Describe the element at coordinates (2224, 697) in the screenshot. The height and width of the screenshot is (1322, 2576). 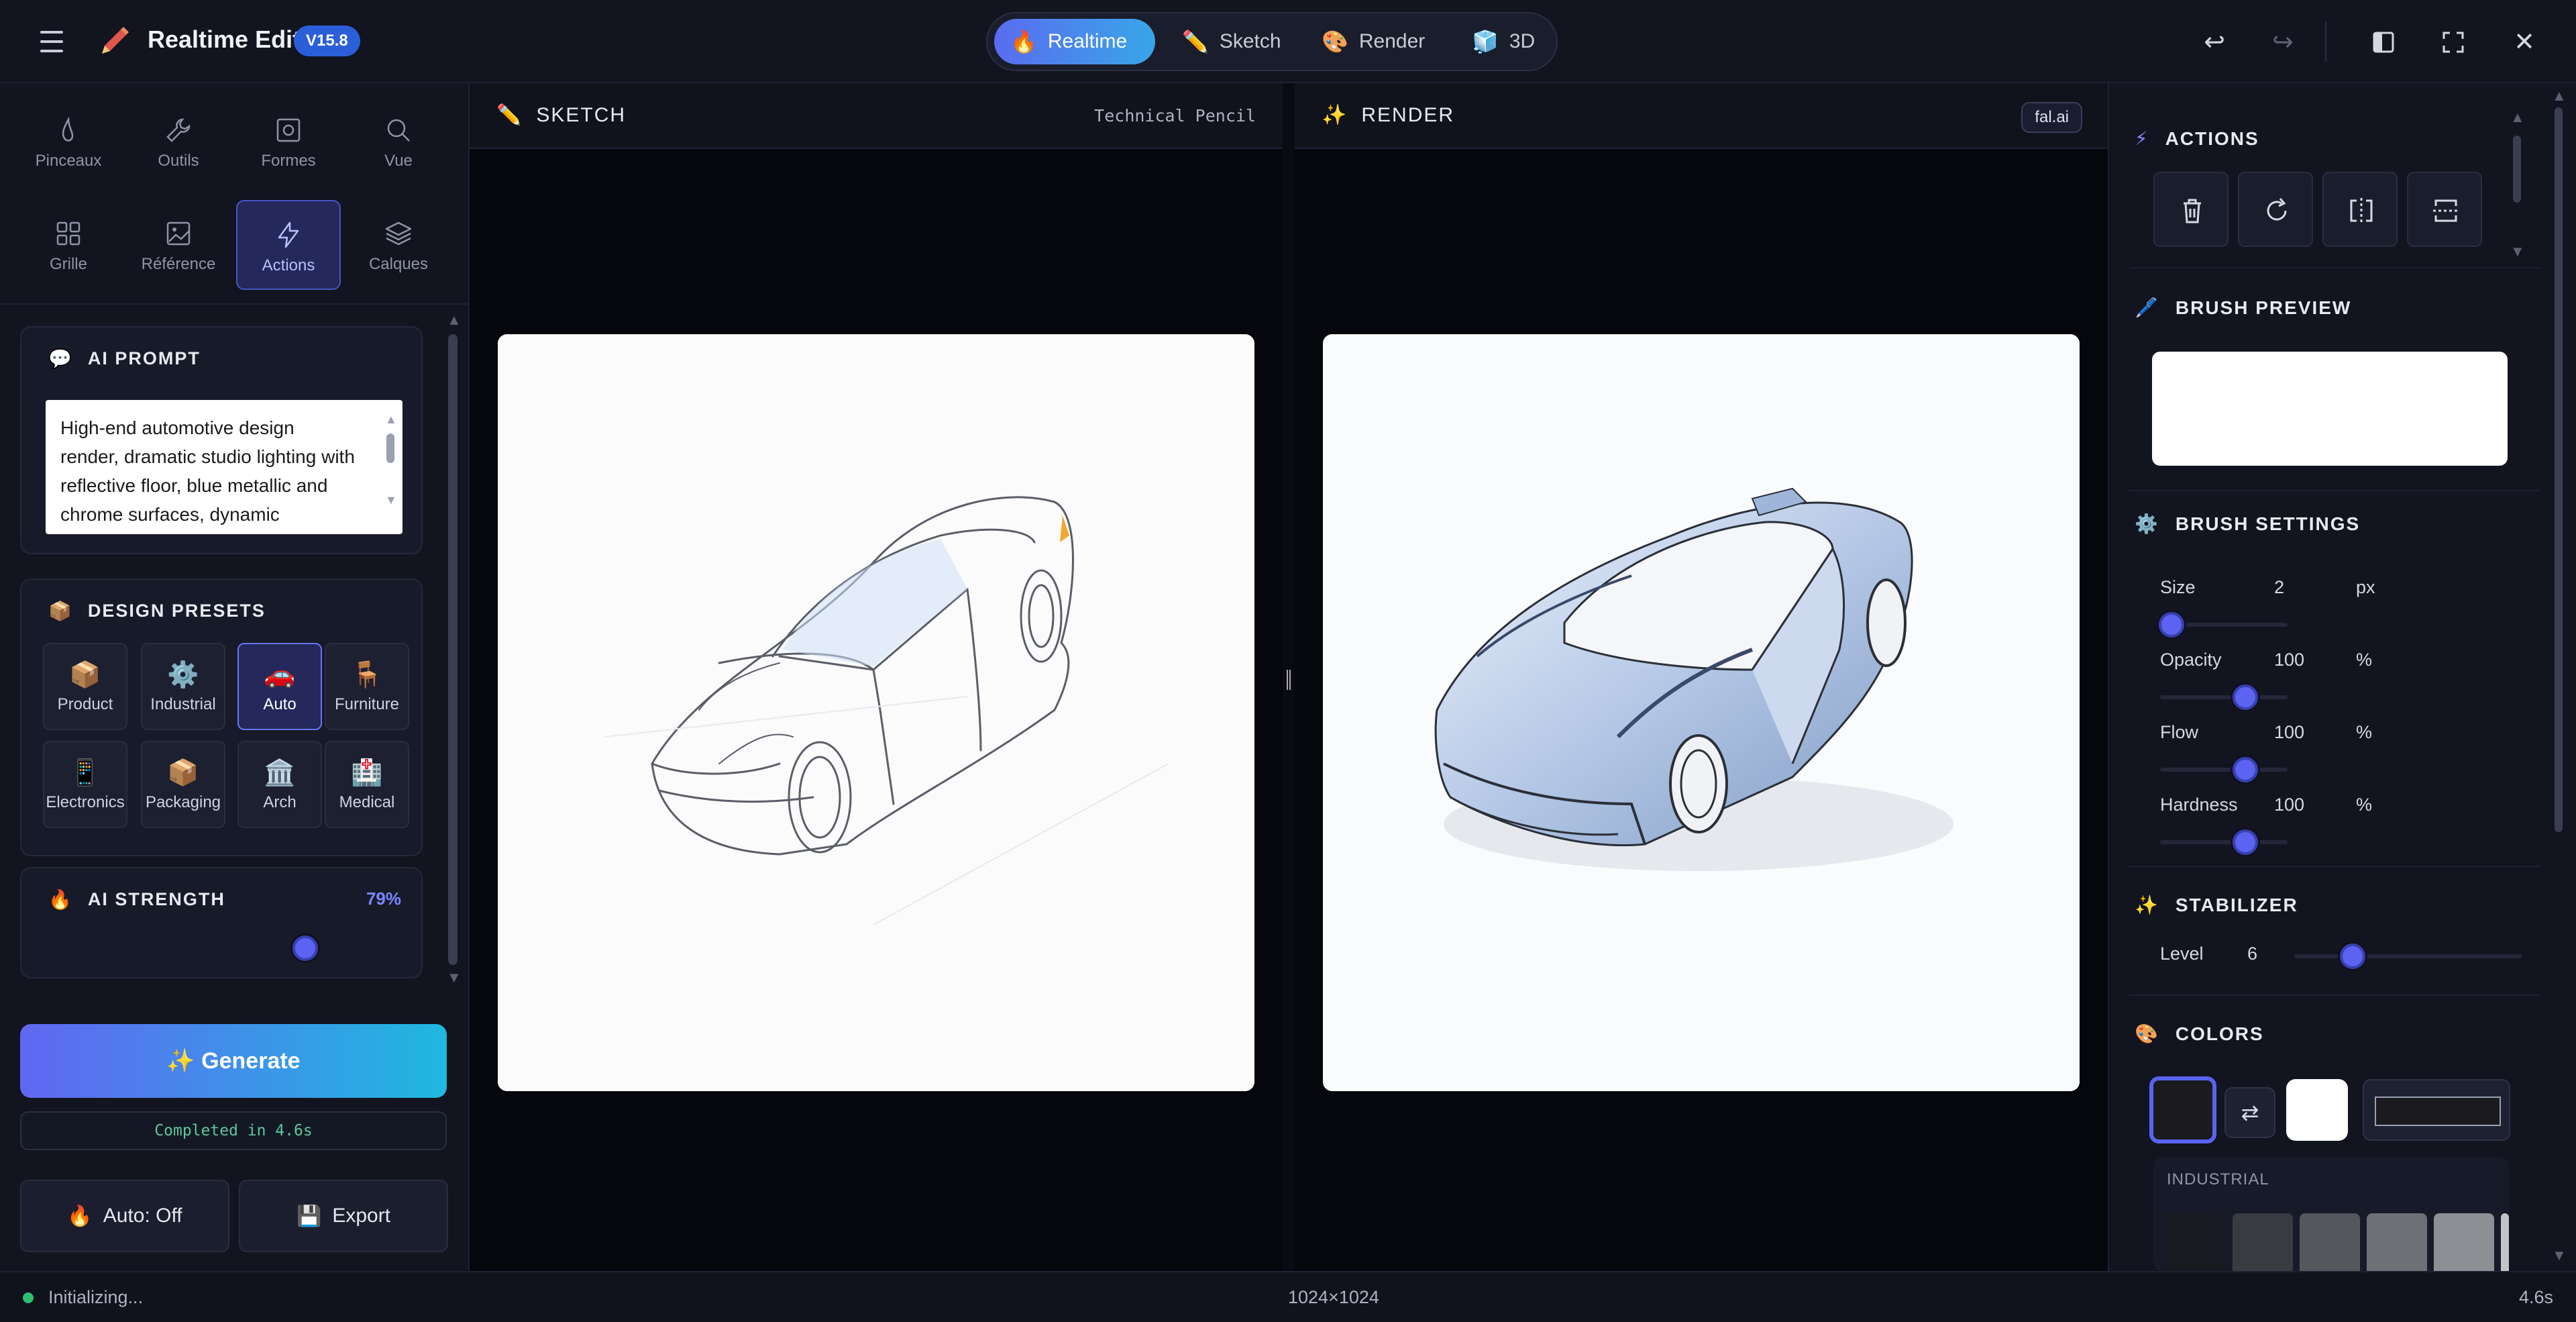
I see `opacity-slider-track` at that location.